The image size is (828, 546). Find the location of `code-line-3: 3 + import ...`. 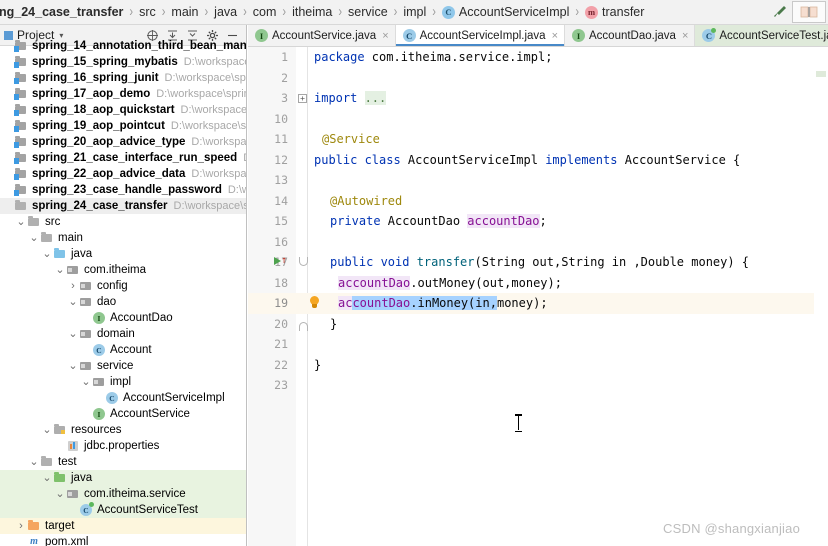

code-line-3: 3 + import ... is located at coordinates (538, 98).